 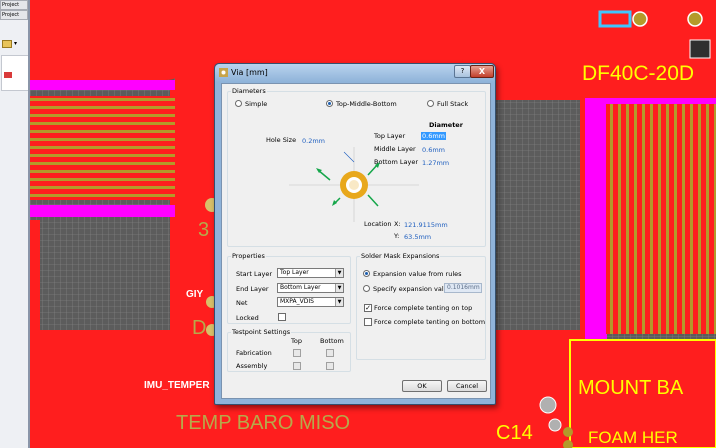 I want to click on radio-simple, so click(x=238, y=103).